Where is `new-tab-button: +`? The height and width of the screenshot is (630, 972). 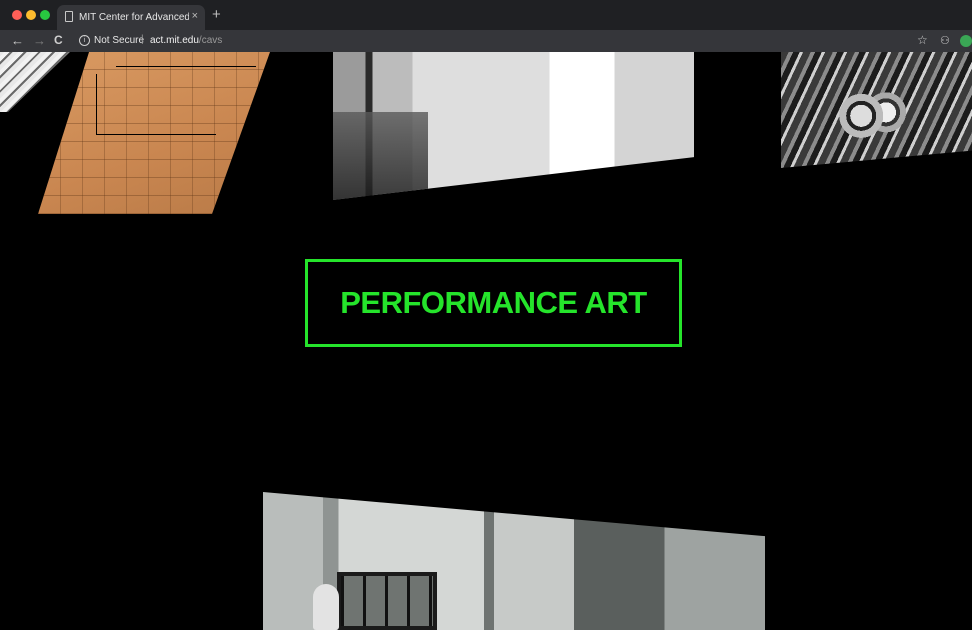
new-tab-button: + is located at coordinates (216, 14).